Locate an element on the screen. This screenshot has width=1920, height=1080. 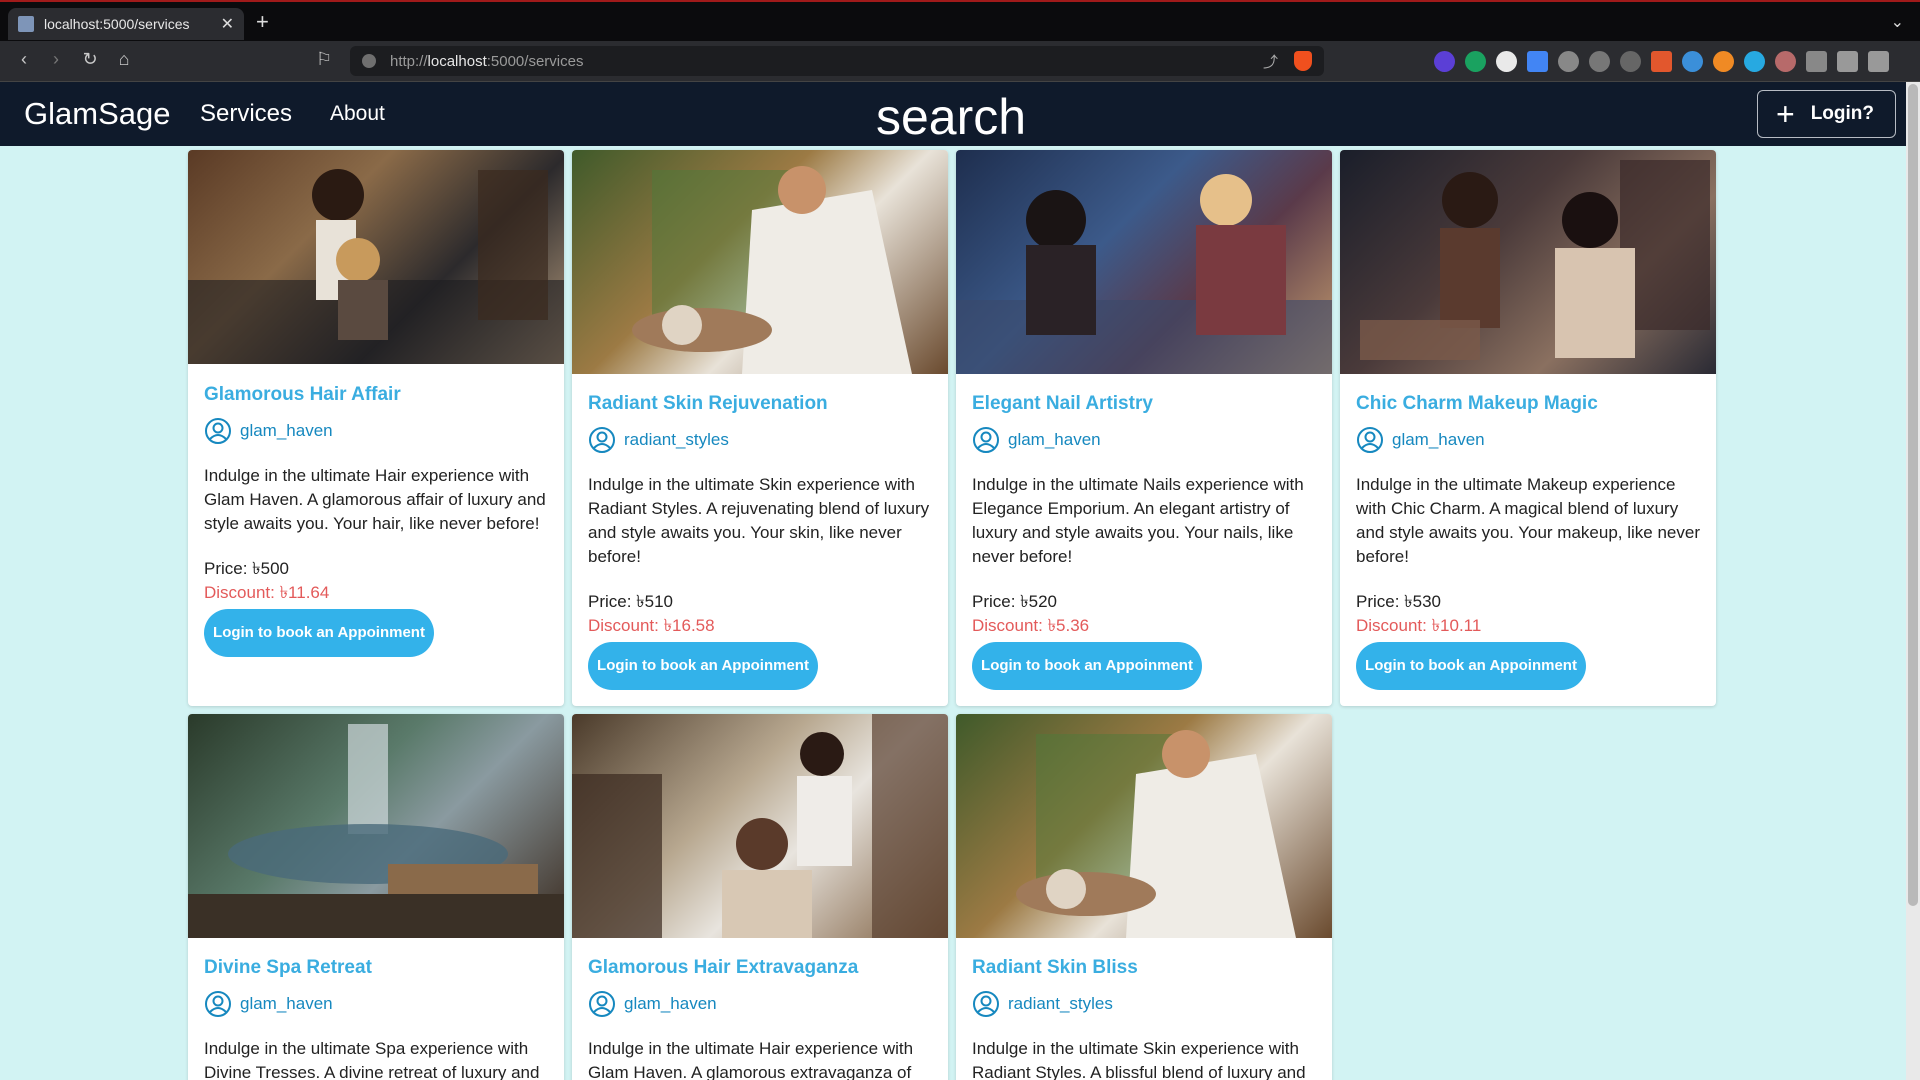
translate-icon is located at coordinates (1537, 61).